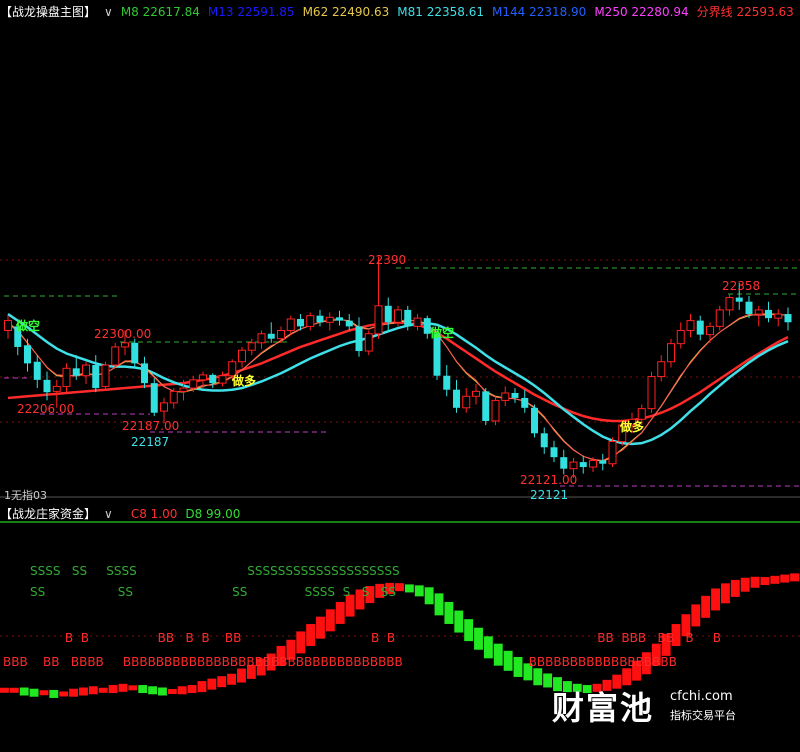 Image resolution: width=800 pixels, height=752 pixels. I want to click on bottom-price-marker: 22121, so click(549, 495).